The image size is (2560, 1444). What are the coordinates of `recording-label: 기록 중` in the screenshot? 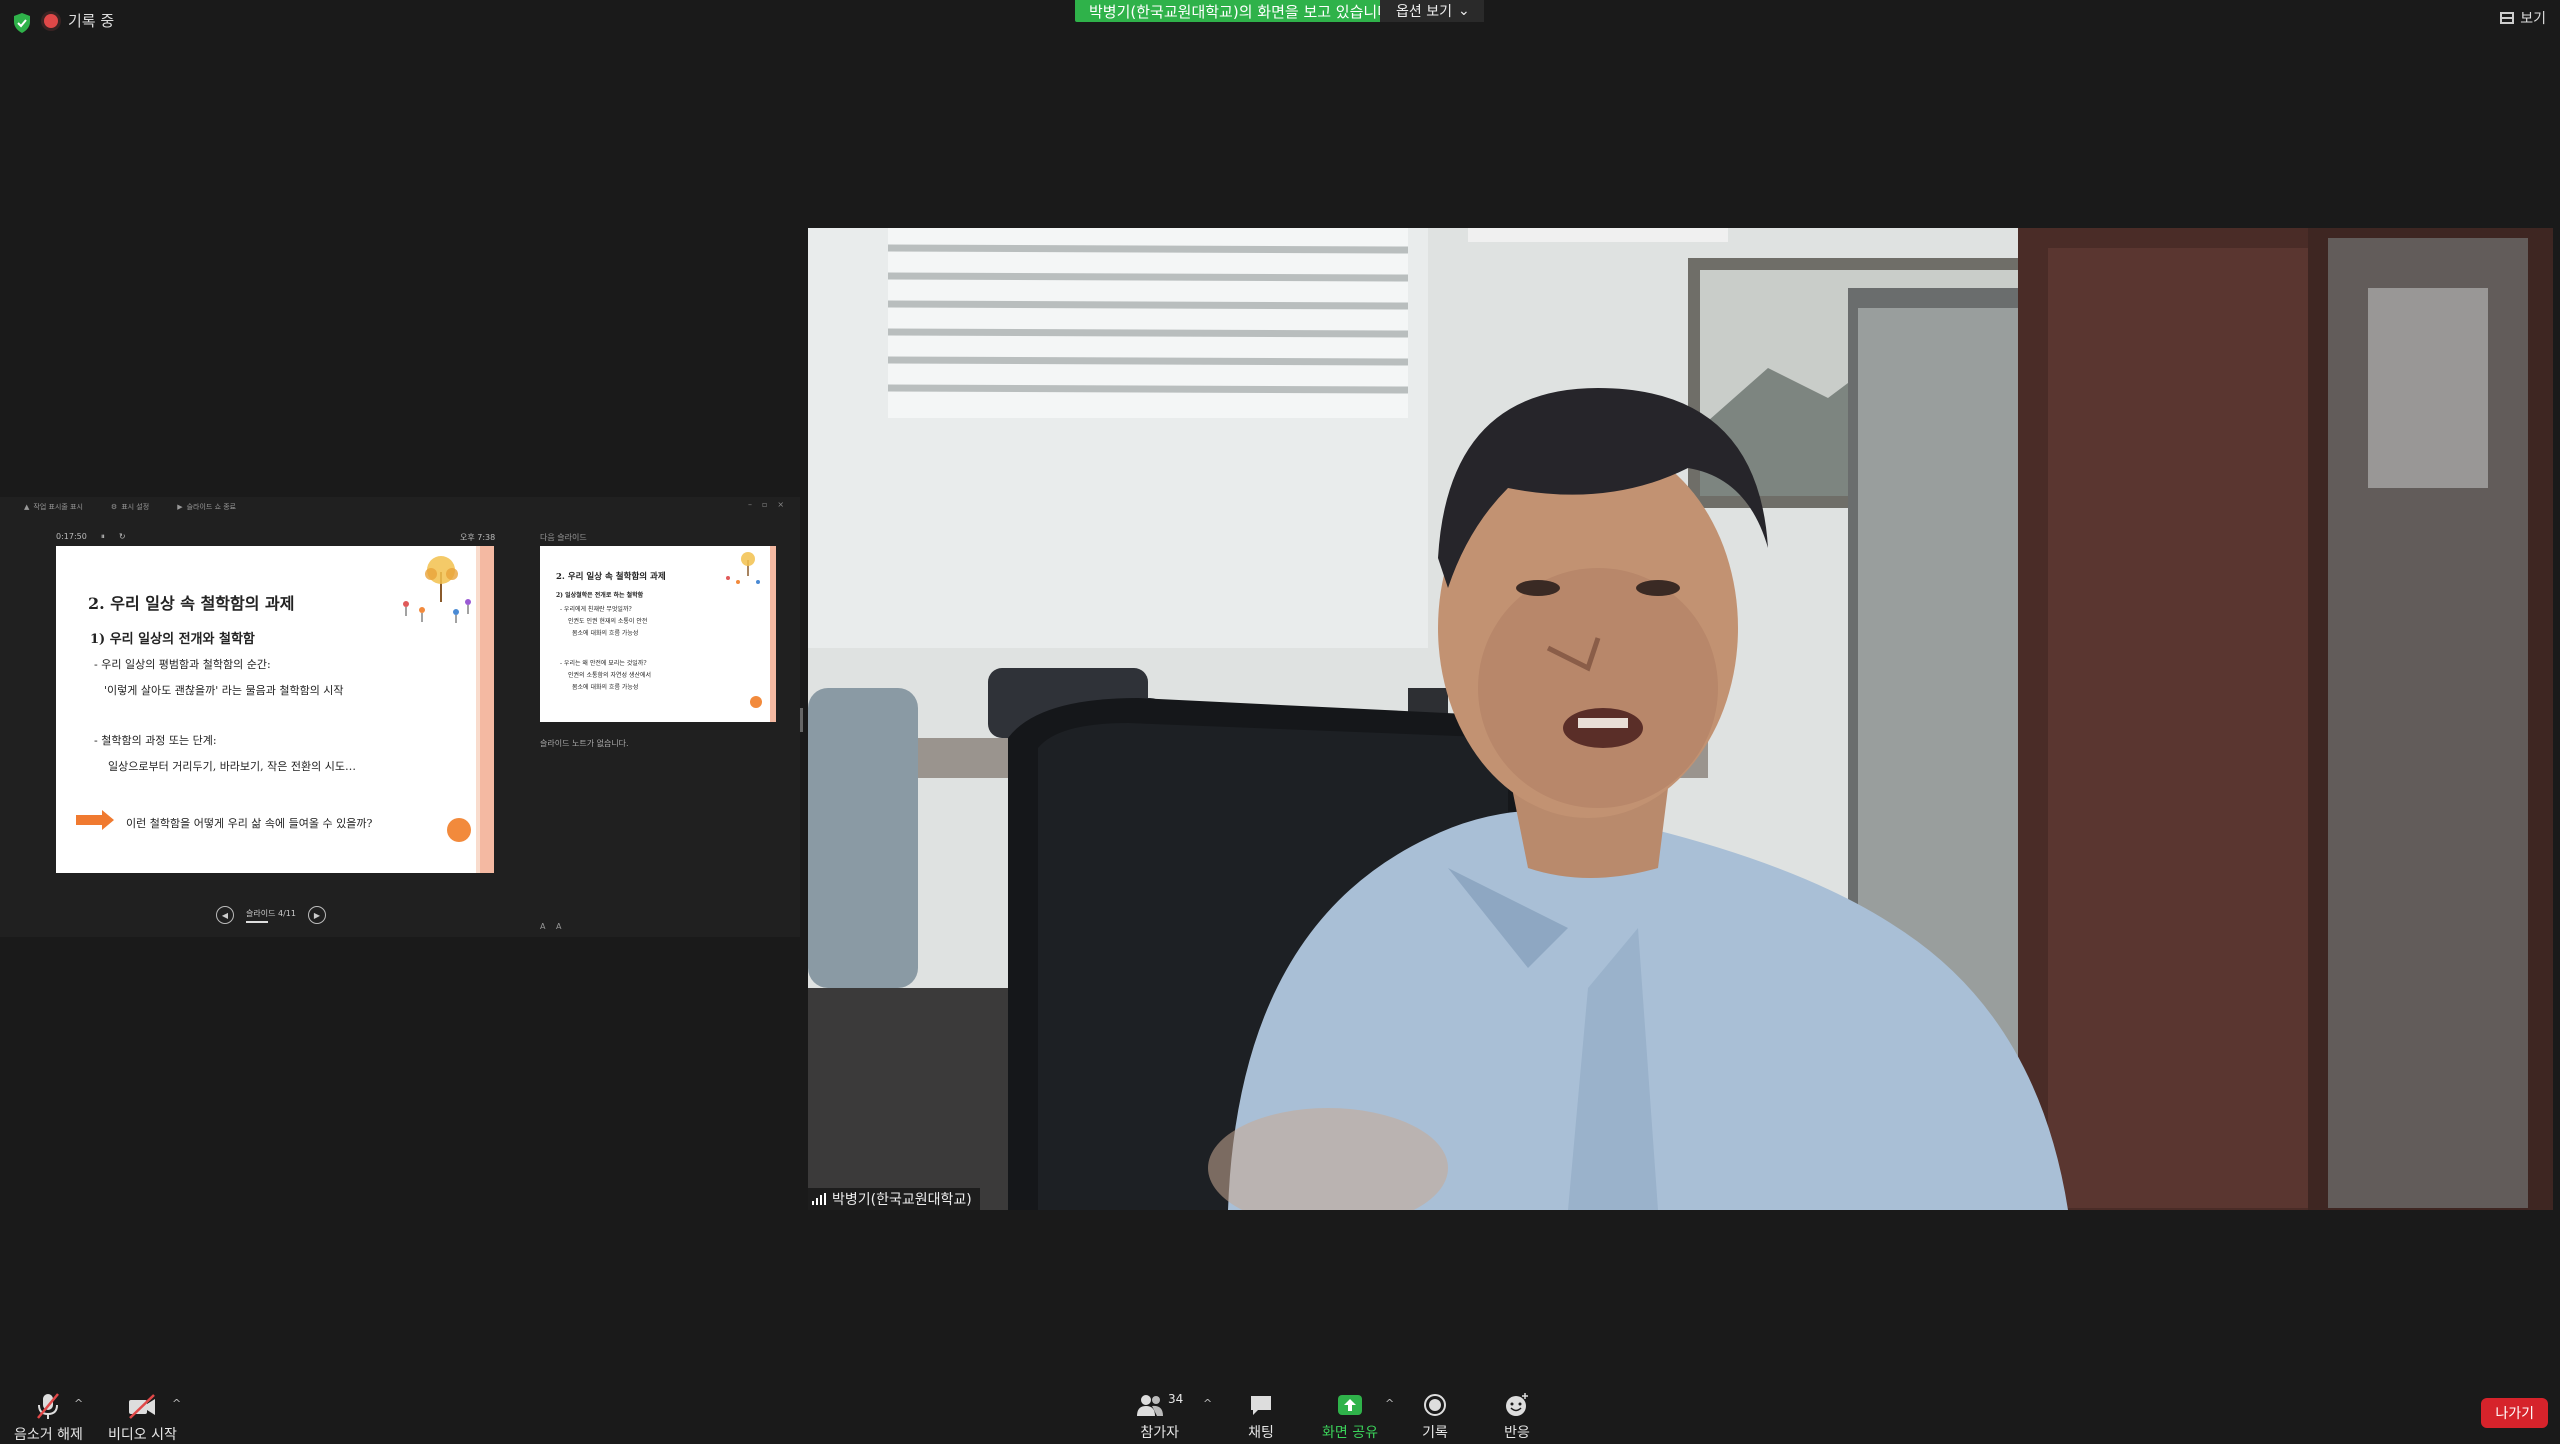 It's located at (91, 21).